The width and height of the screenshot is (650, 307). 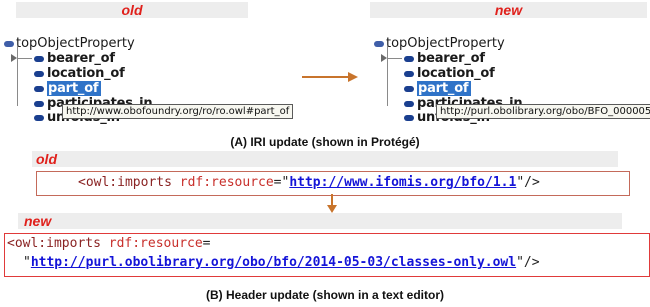 What do you see at coordinates (325, 142) in the screenshot?
I see `caption-a: (A) IRI update (shown in Protégé)` at bounding box center [325, 142].